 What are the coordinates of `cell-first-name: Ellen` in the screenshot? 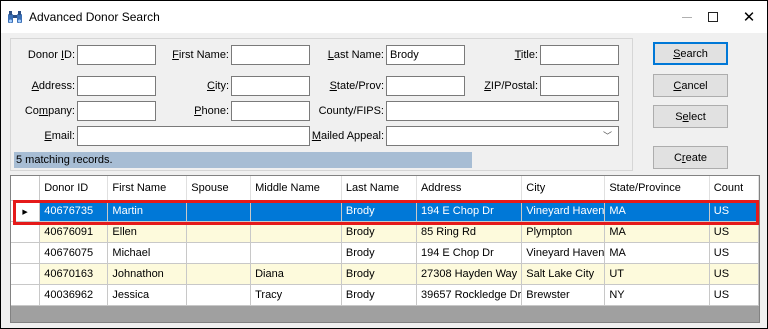 It's located at (147, 232).